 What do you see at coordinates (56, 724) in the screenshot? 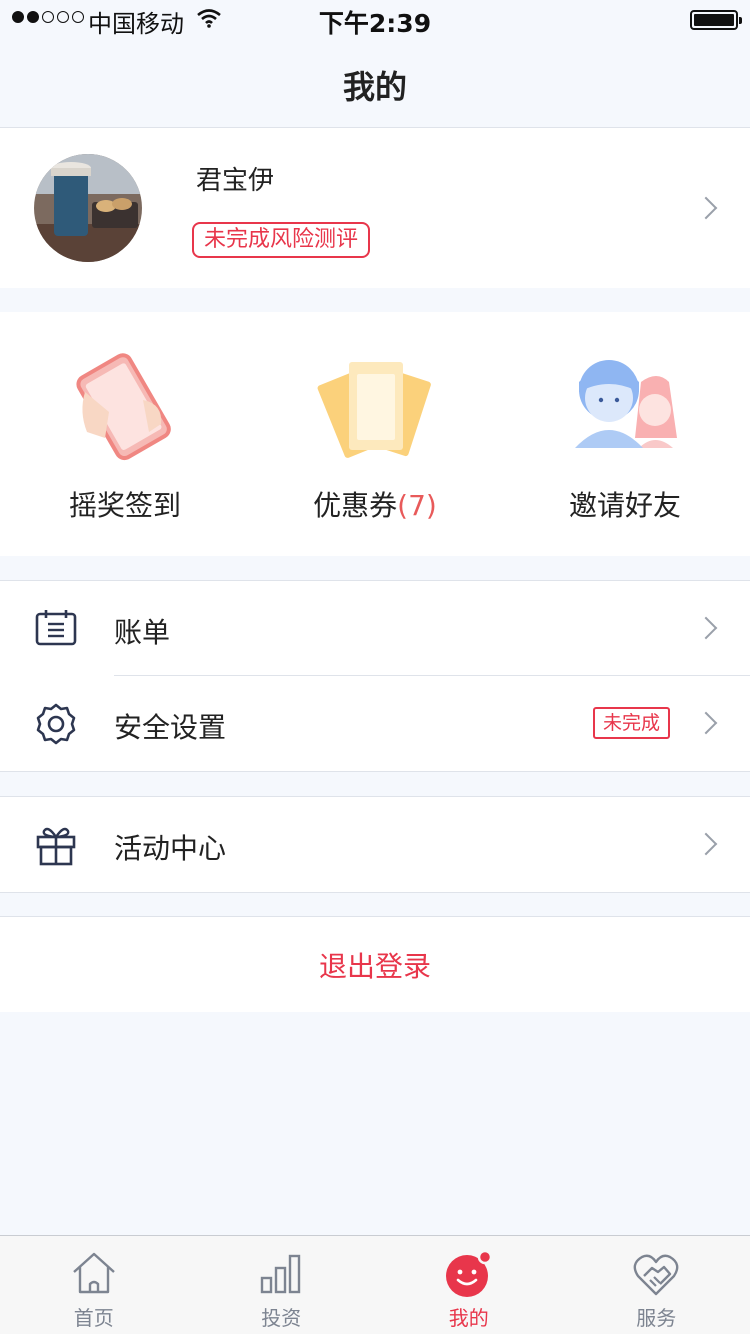
I see `gear-icon` at bounding box center [56, 724].